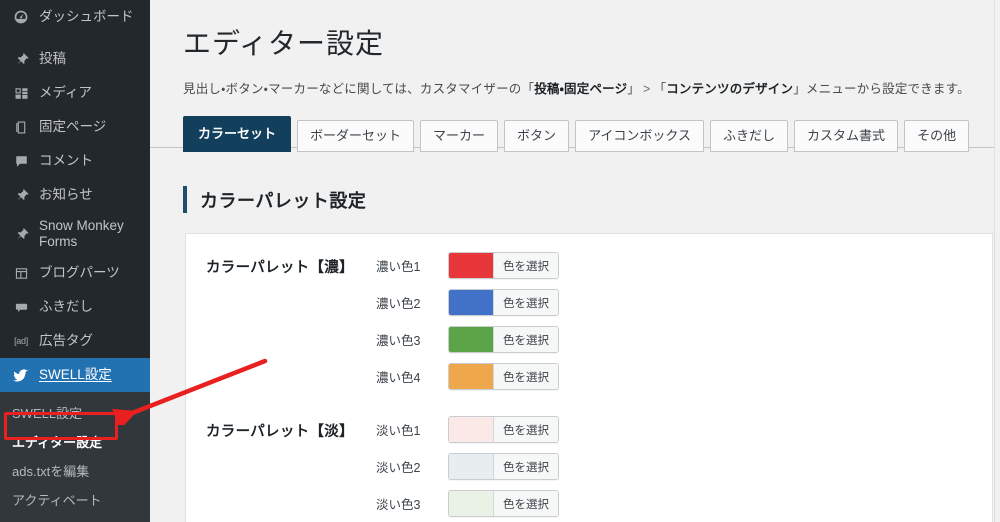  What do you see at coordinates (398, 468) in the screenshot?
I see `palette-row-label: 淡い色2` at bounding box center [398, 468].